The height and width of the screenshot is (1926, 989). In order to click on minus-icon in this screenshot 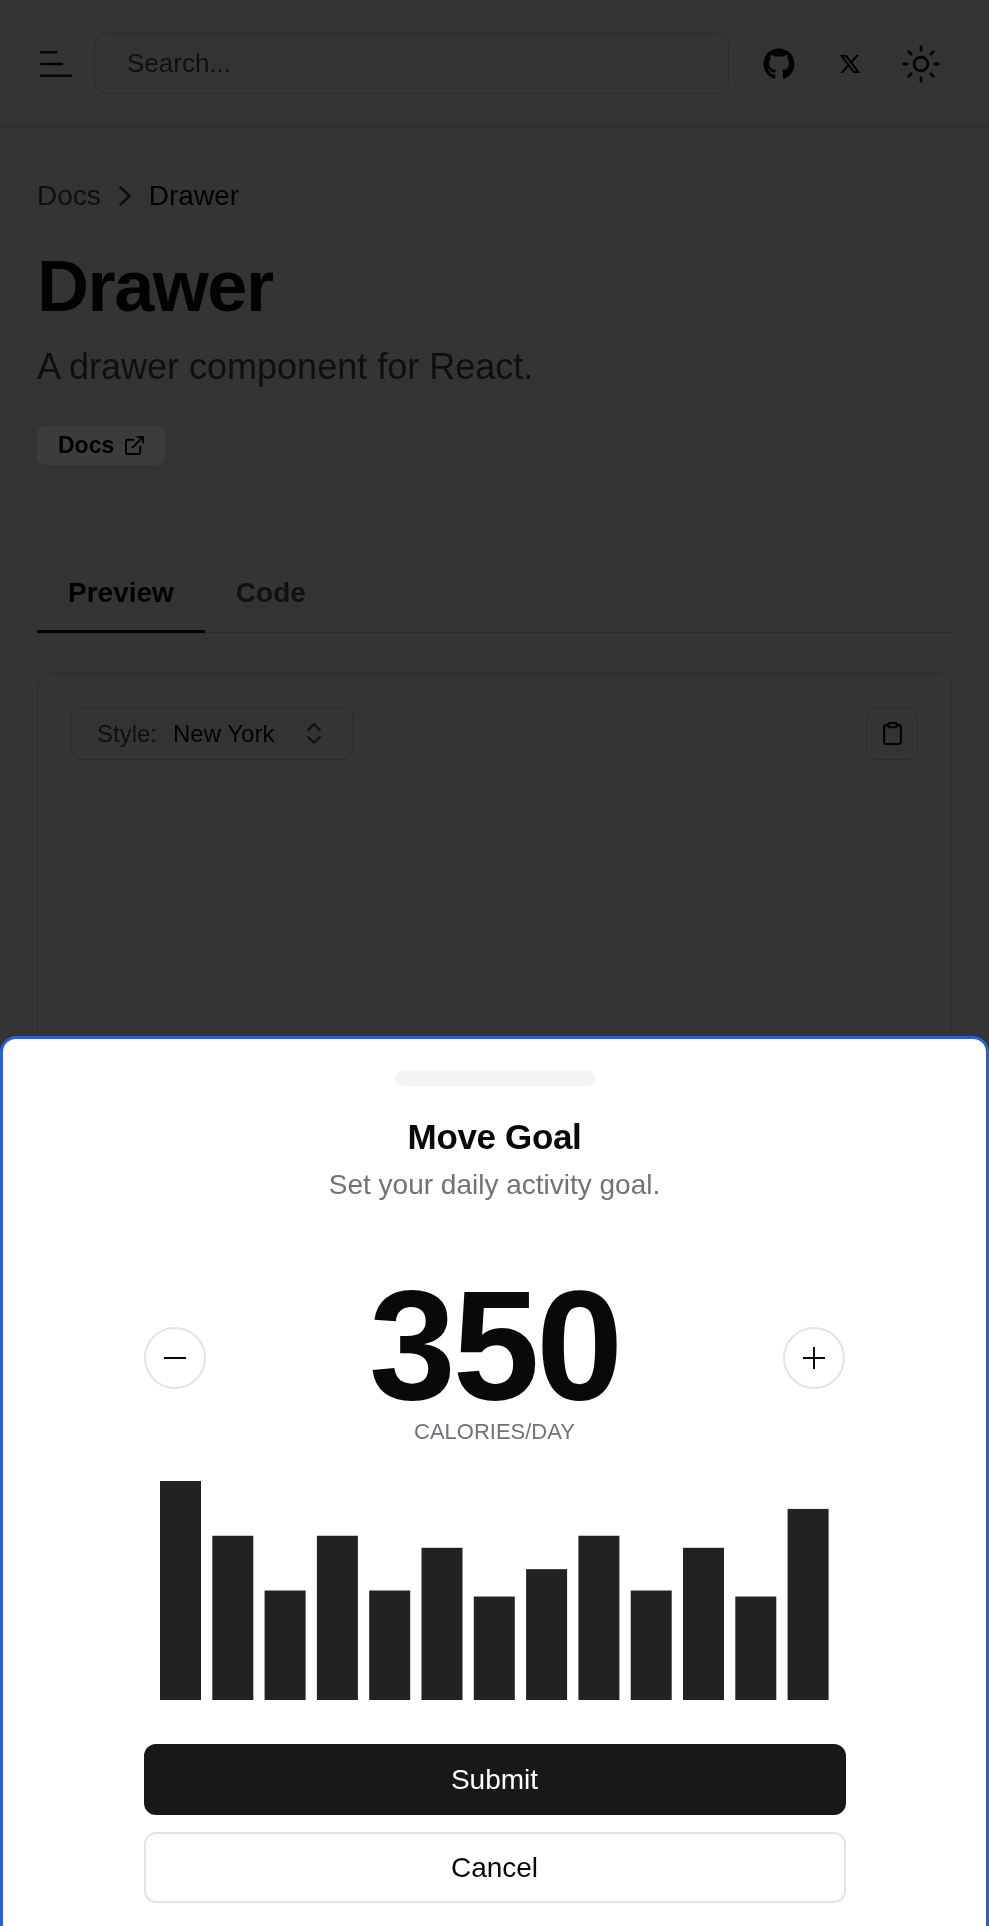, I will do `click(174, 1358)`.